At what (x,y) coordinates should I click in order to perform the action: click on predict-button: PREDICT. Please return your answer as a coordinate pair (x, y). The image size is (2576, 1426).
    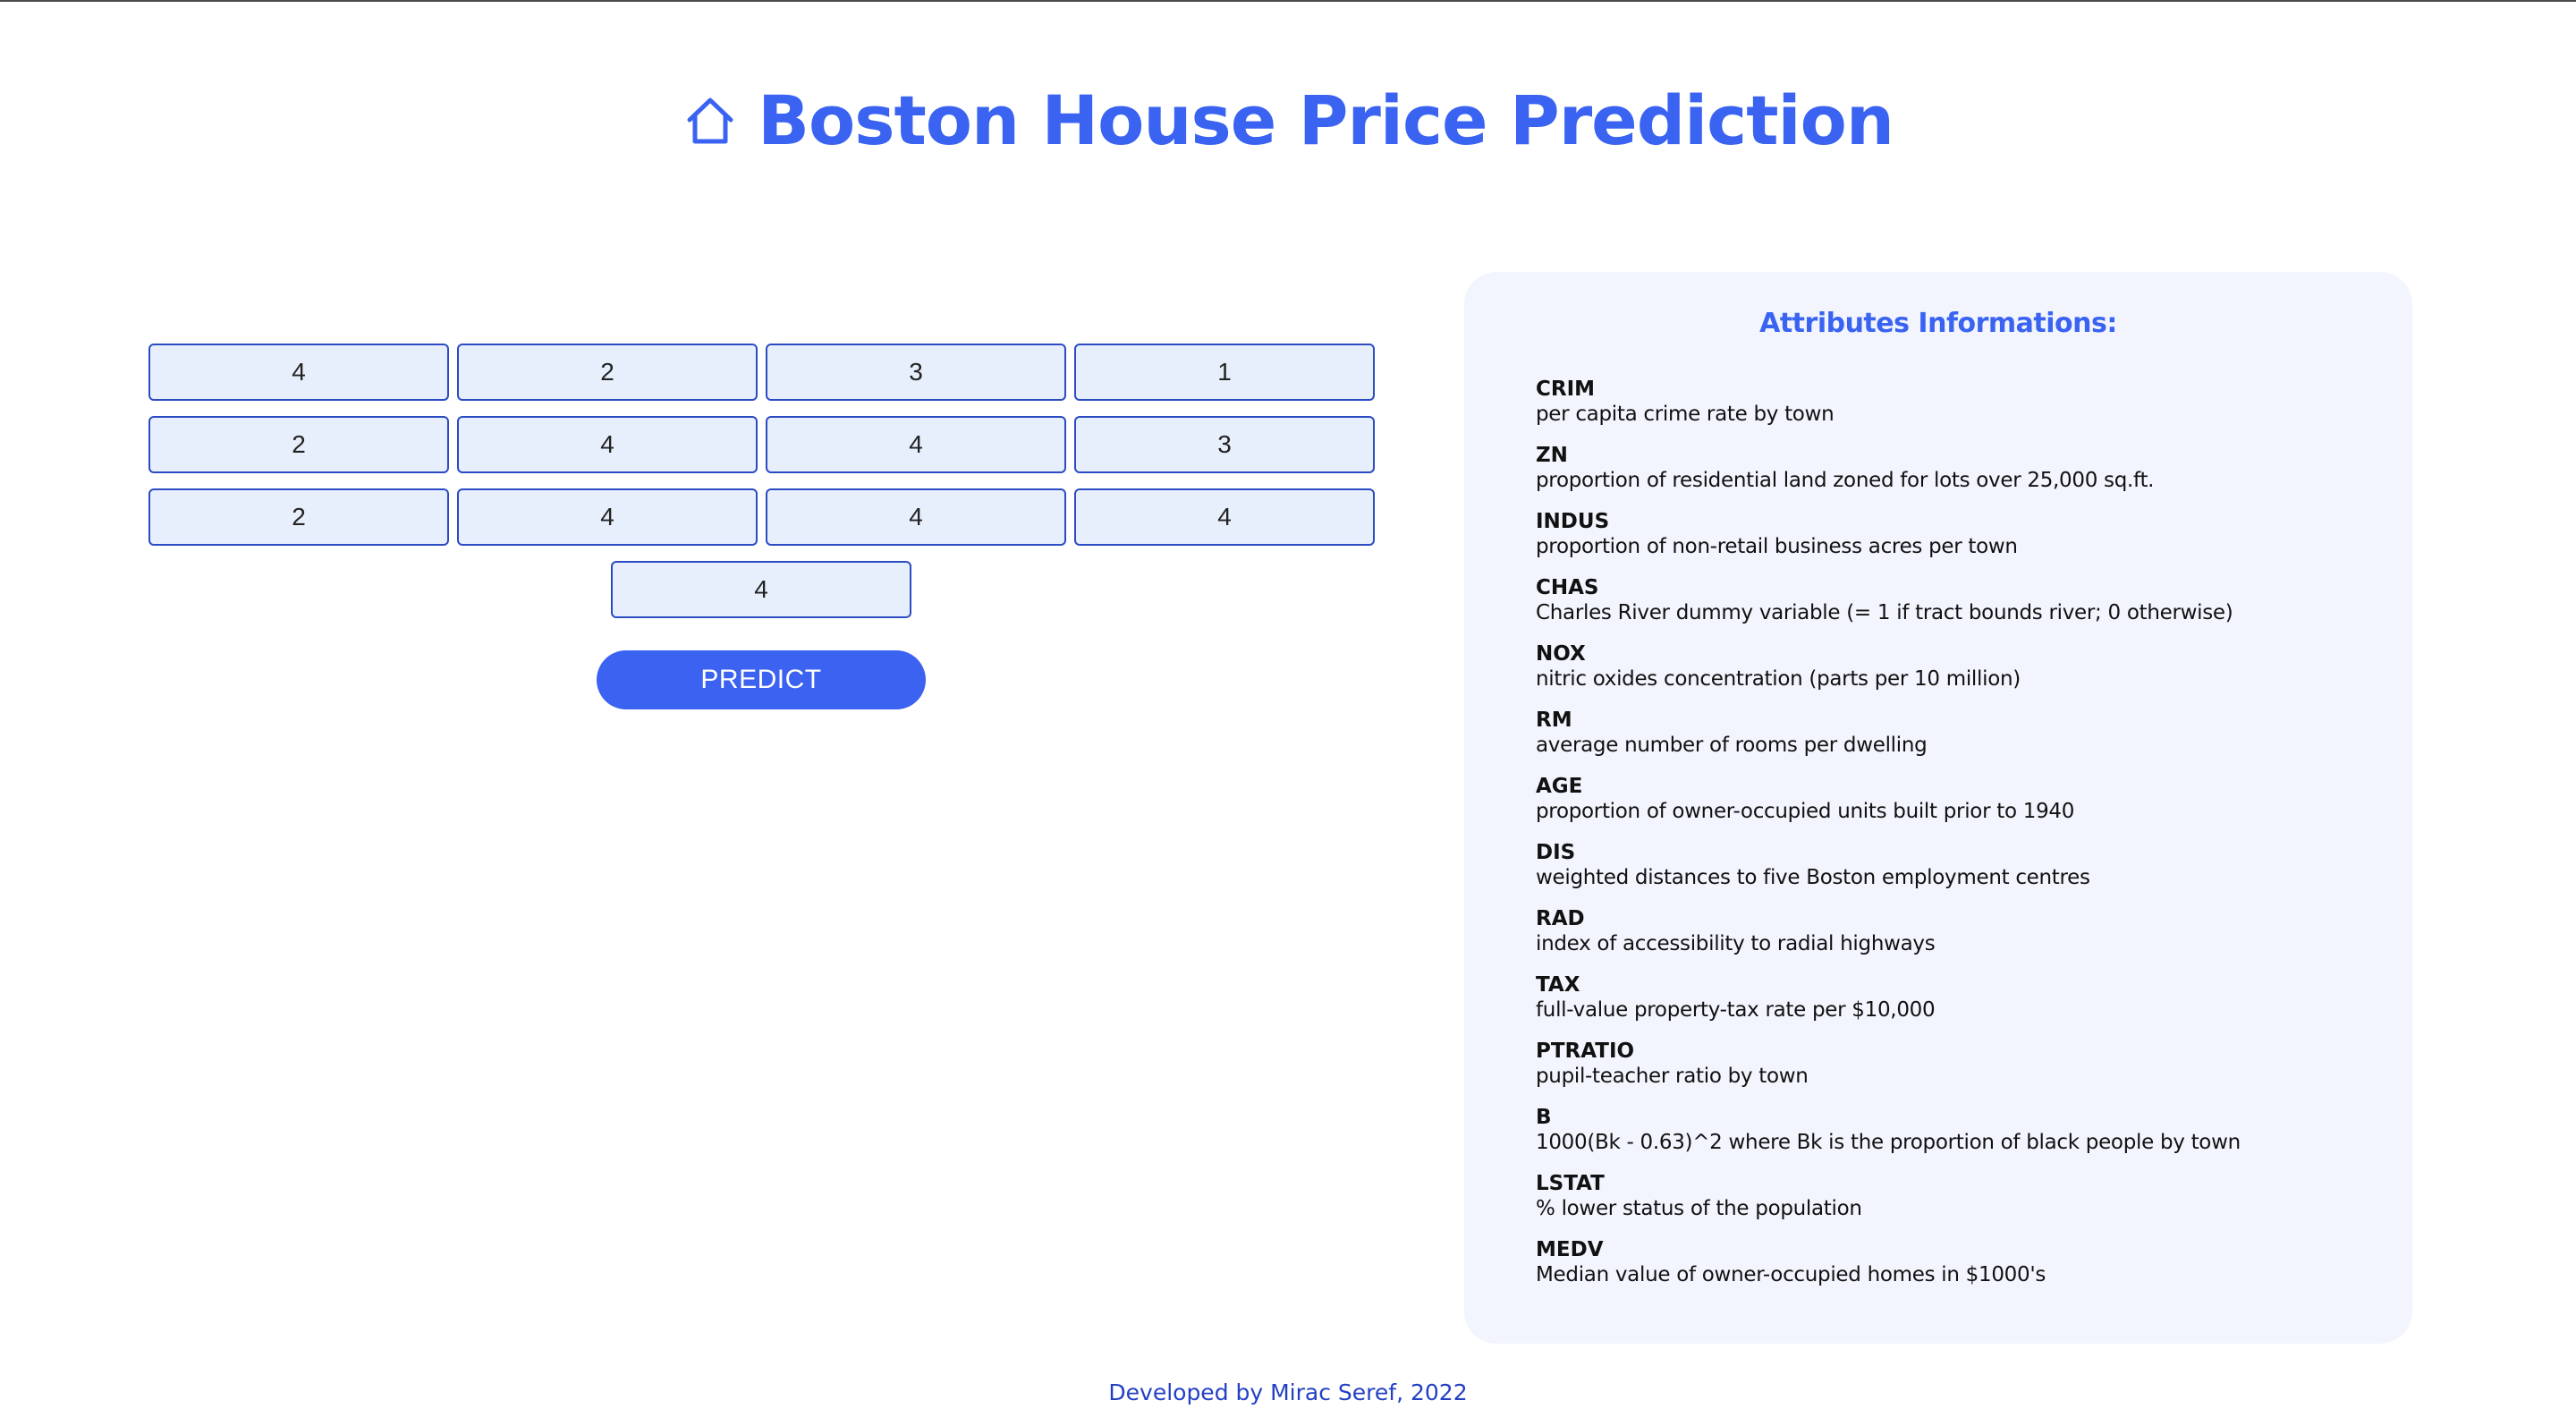
    Looking at the image, I should click on (761, 680).